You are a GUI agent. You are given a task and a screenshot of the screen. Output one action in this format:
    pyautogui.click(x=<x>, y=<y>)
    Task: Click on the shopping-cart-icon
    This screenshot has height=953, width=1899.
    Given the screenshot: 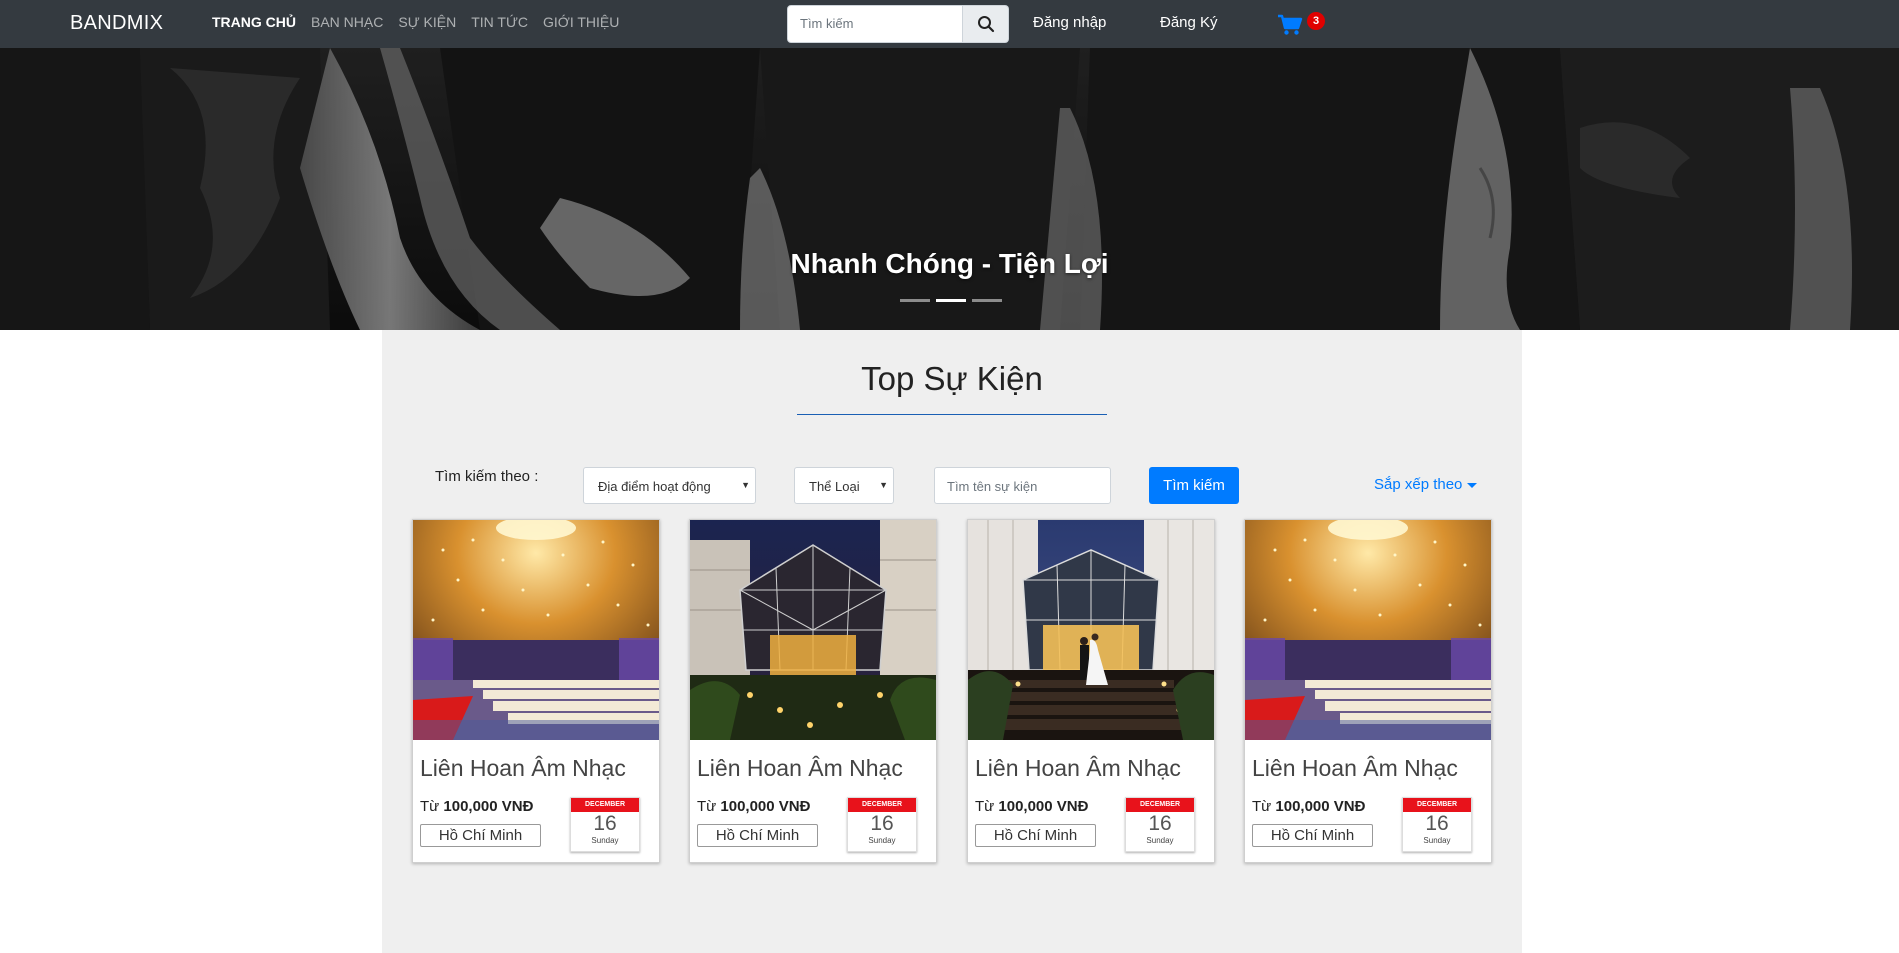 What is the action you would take?
    pyautogui.click(x=1290, y=24)
    